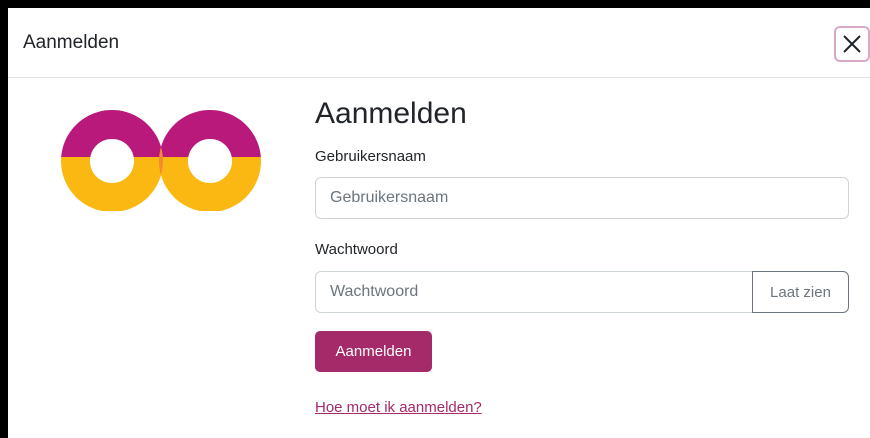  What do you see at coordinates (398, 407) in the screenshot?
I see `help-link: Hoe moet ik aanmelden?` at bounding box center [398, 407].